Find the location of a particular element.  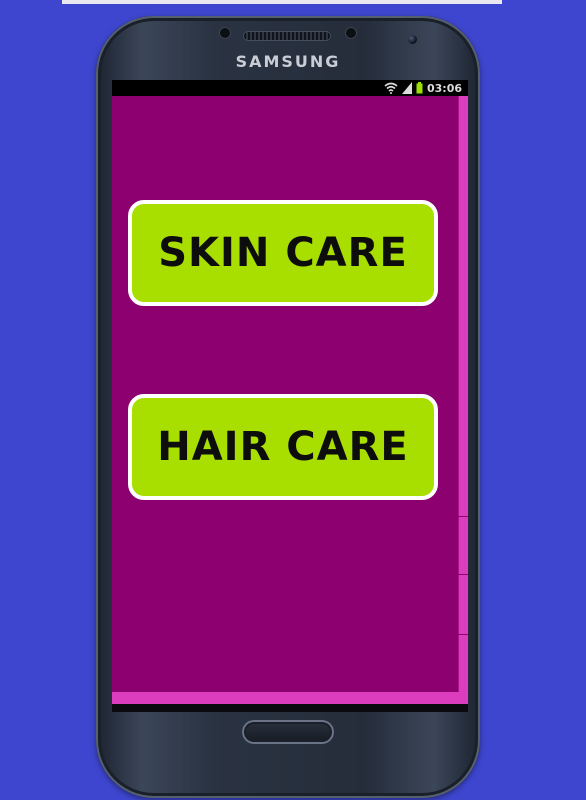

status-time: 03:06 is located at coordinates (444, 88).